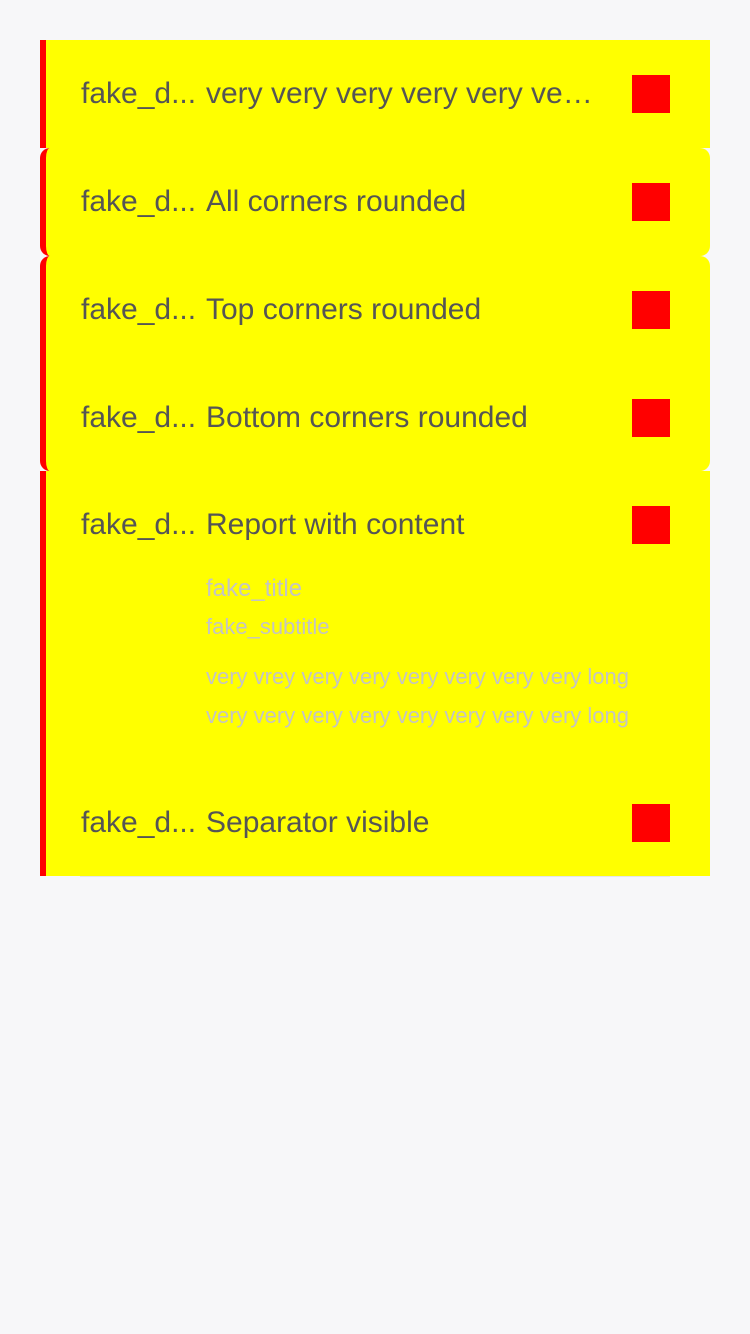 The image size is (750, 1334). I want to click on report-row: fake_d... Top corners rounded, so click(378, 309).